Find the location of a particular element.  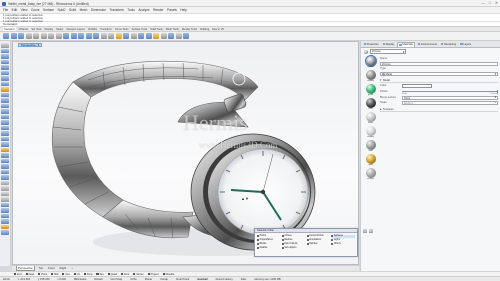

scale-icon is located at coordinates (5, 199).